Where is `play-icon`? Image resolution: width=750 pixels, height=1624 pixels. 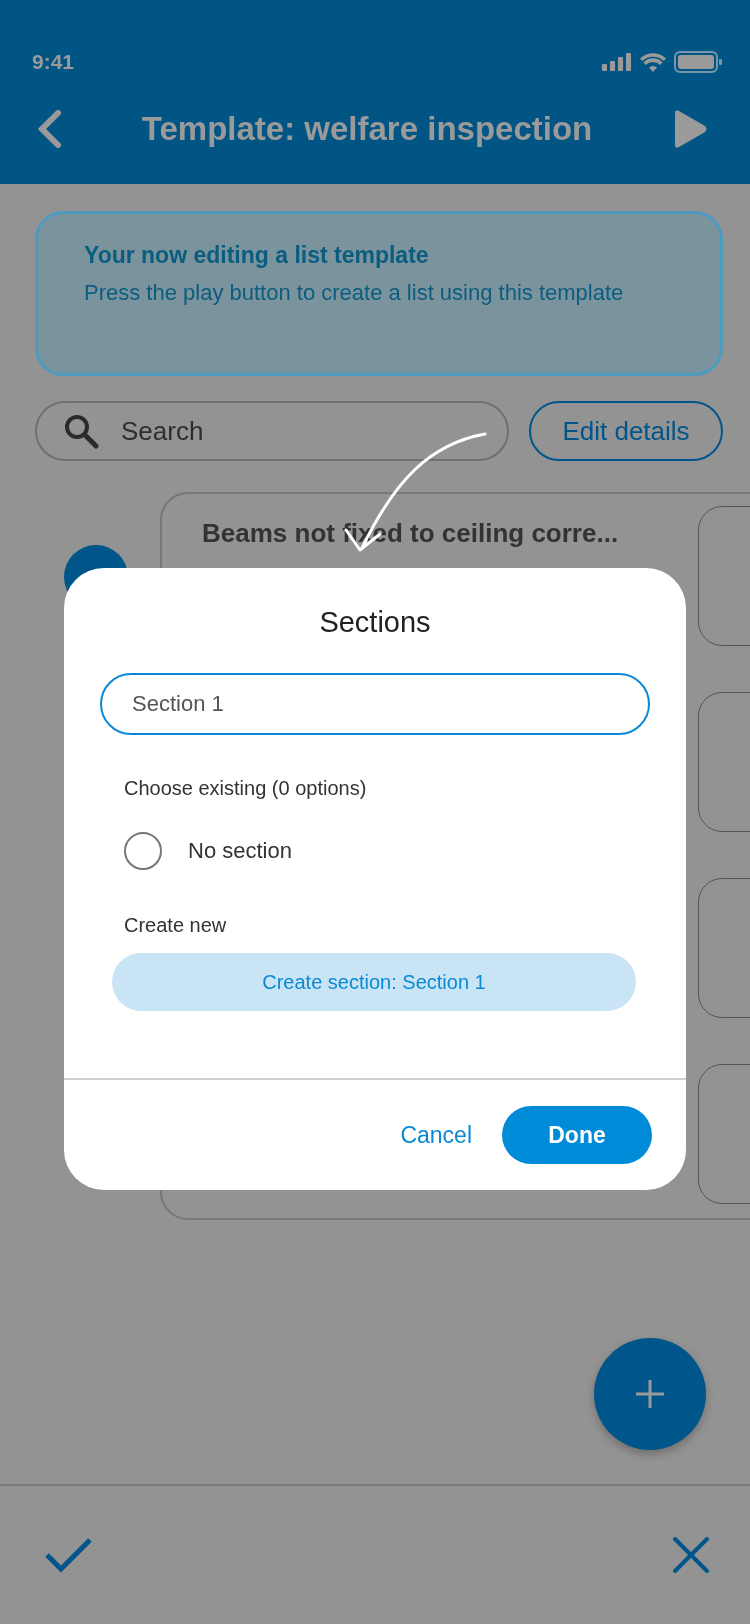
play-icon is located at coordinates (690, 129).